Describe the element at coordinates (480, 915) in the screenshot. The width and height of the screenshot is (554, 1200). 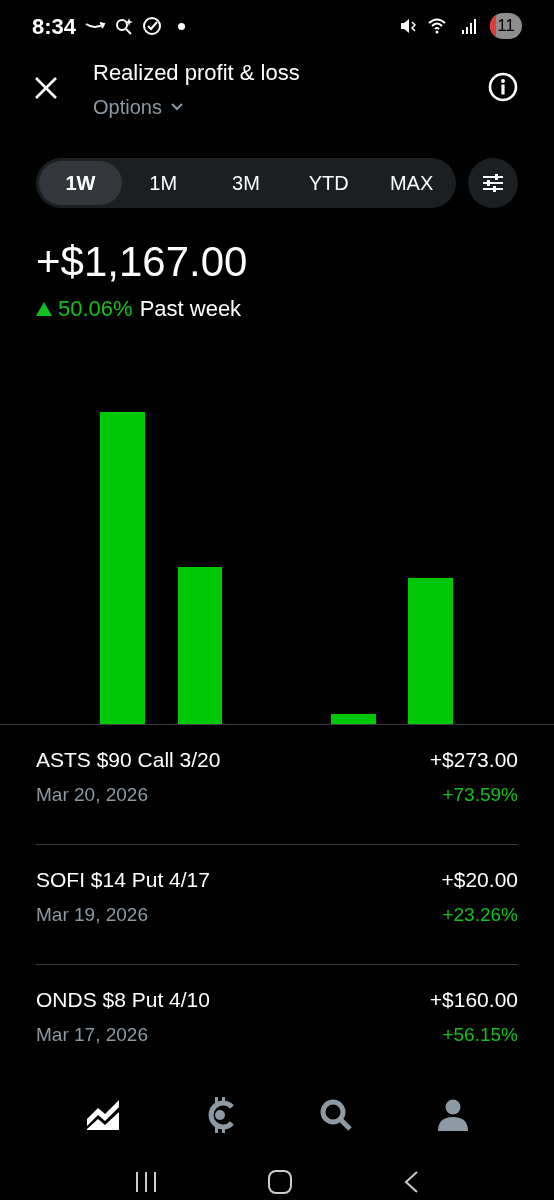
I see `profit-percent: +23.26%` at that location.